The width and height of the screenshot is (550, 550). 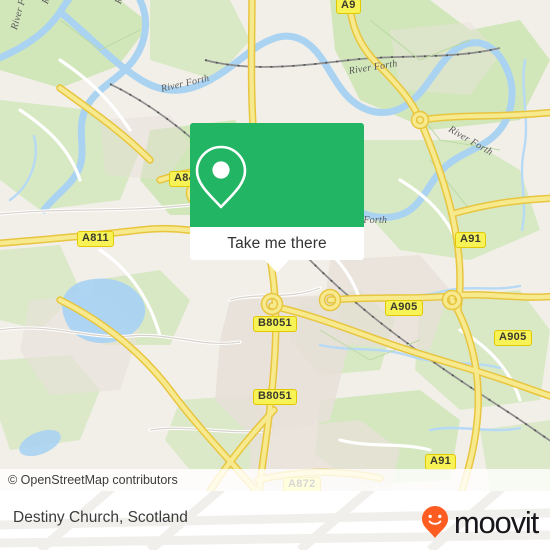 I want to click on place-title: Destiny Church, Scotland, so click(x=100, y=517).